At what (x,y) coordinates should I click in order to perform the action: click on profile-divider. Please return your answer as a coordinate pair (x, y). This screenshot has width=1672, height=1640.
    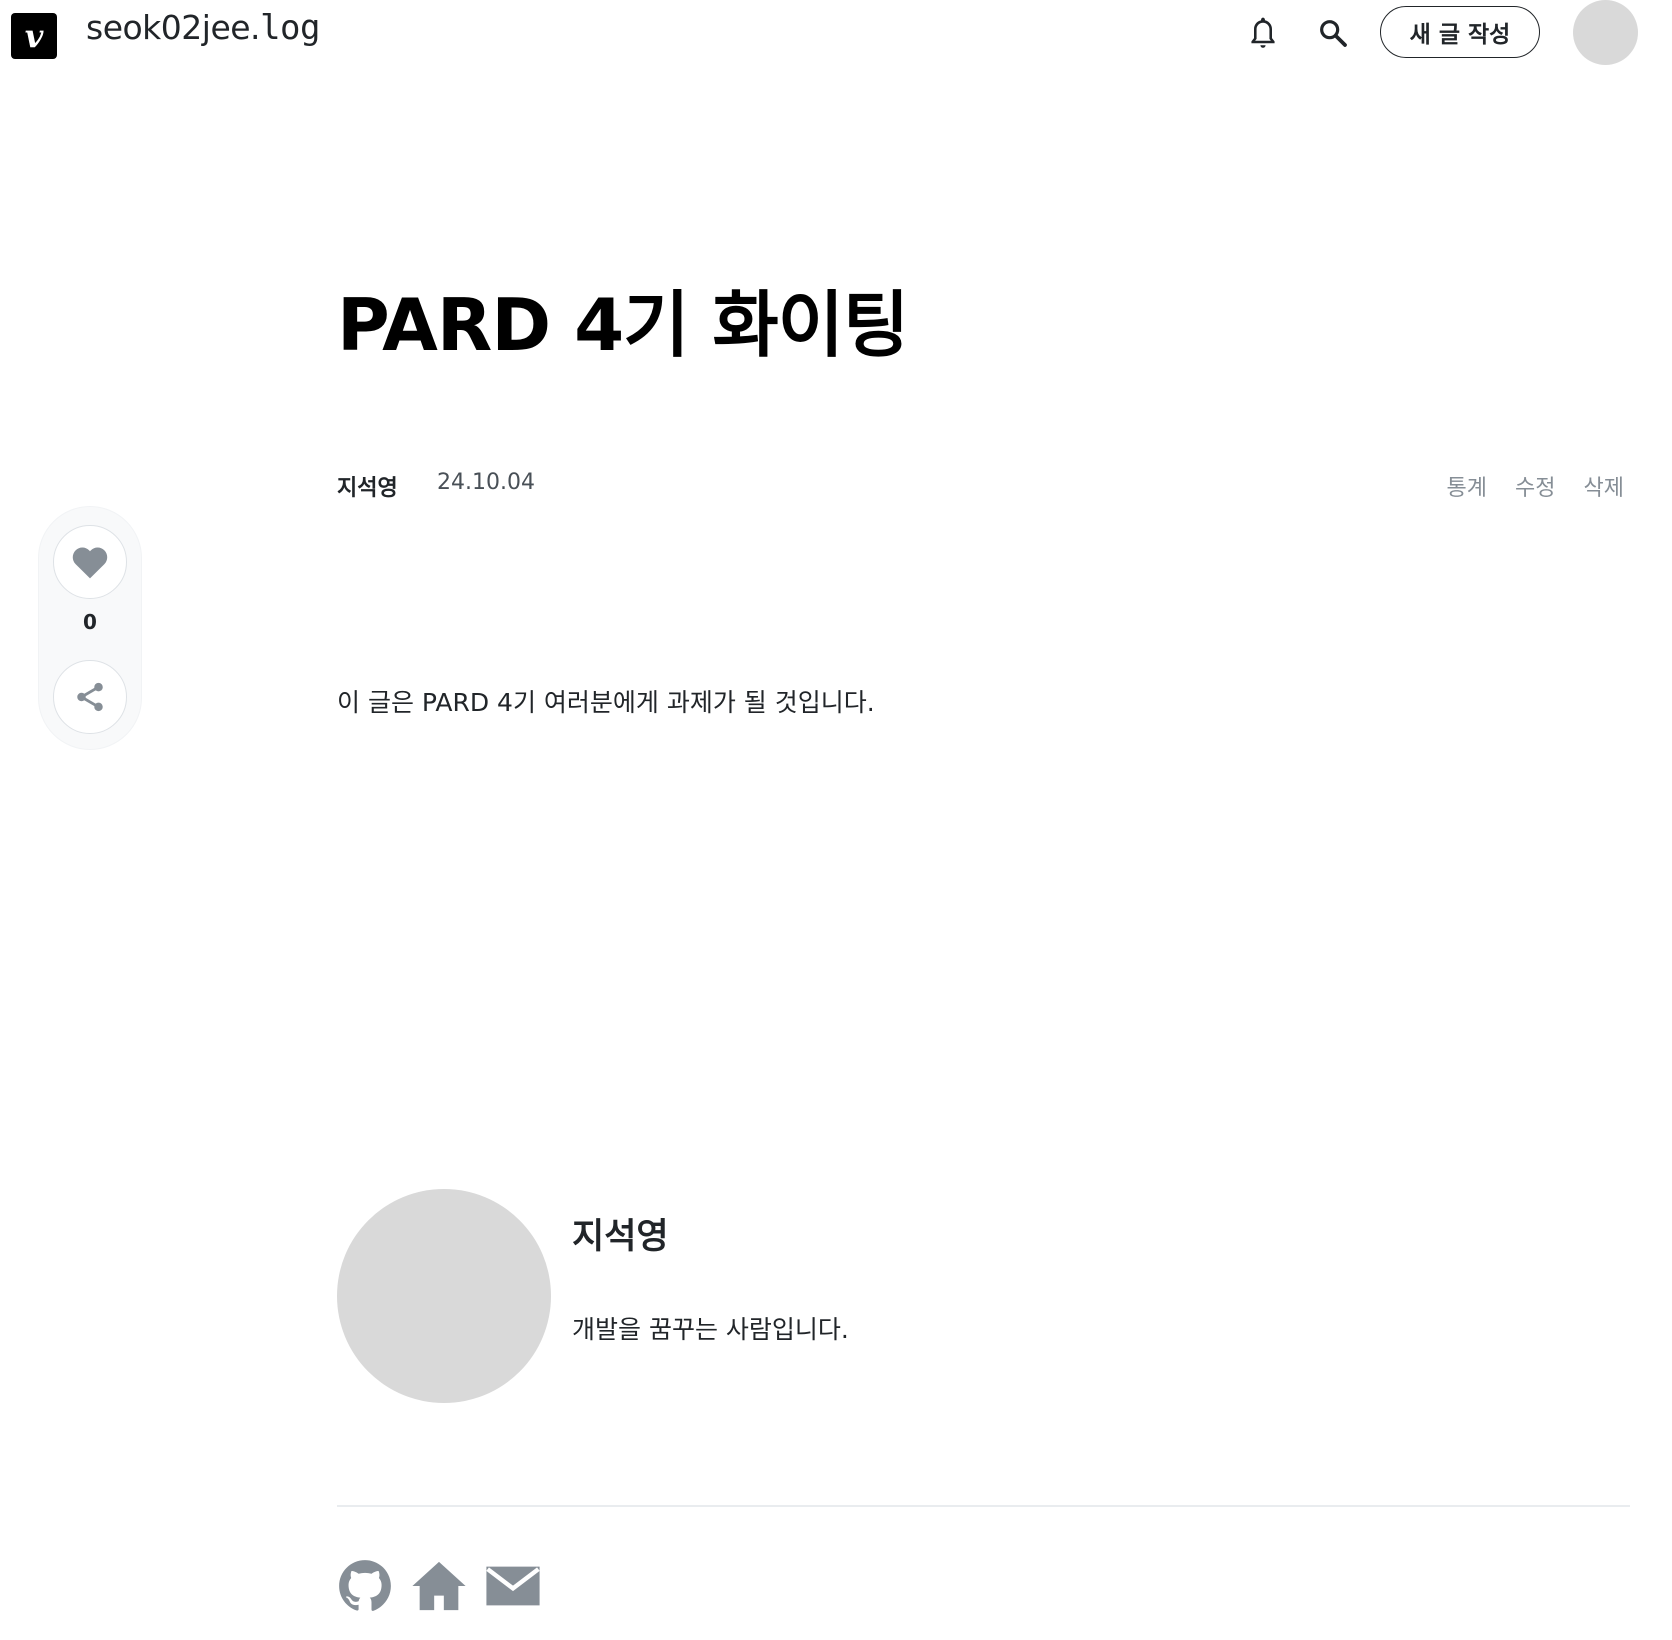
    Looking at the image, I should click on (983, 1506).